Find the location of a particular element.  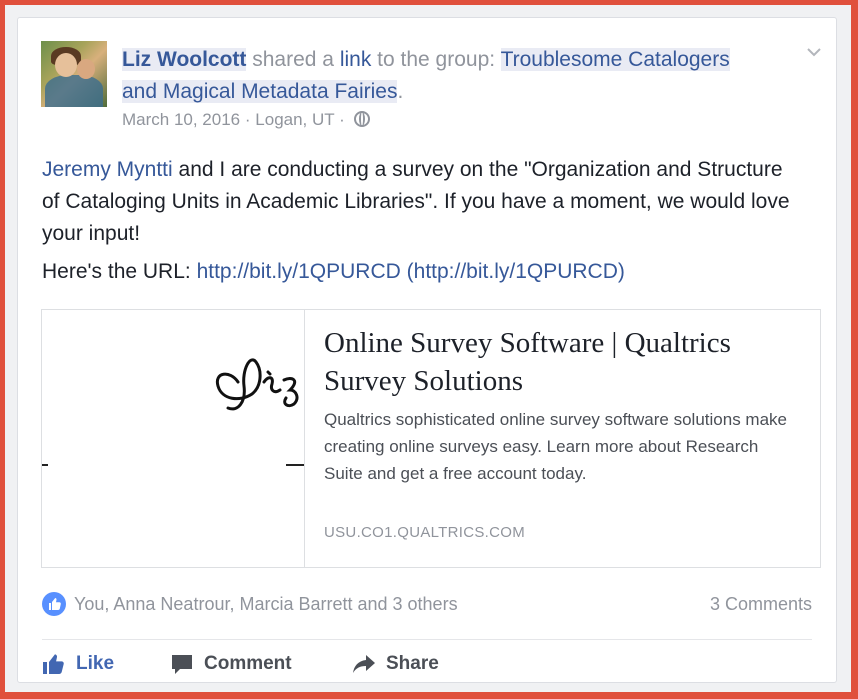

share-label: Share is located at coordinates (412, 663).